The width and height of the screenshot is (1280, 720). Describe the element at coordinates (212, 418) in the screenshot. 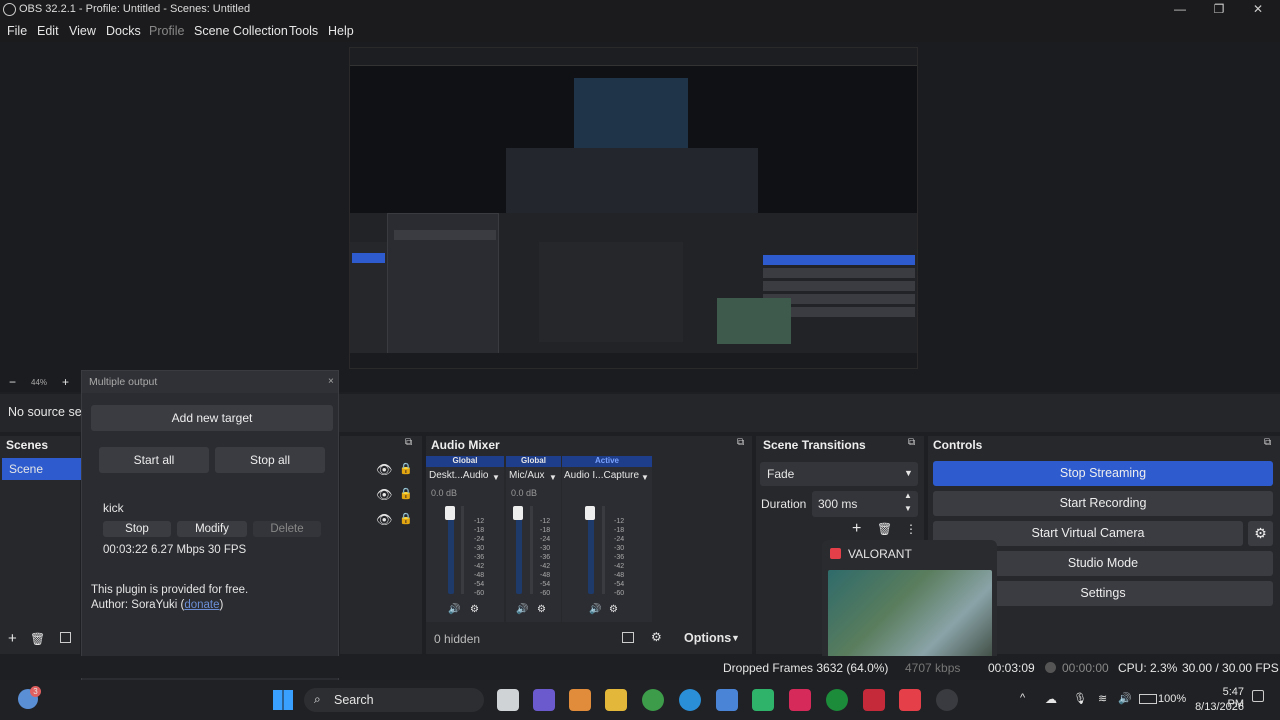

I see `add-target-button: Add new target` at that location.